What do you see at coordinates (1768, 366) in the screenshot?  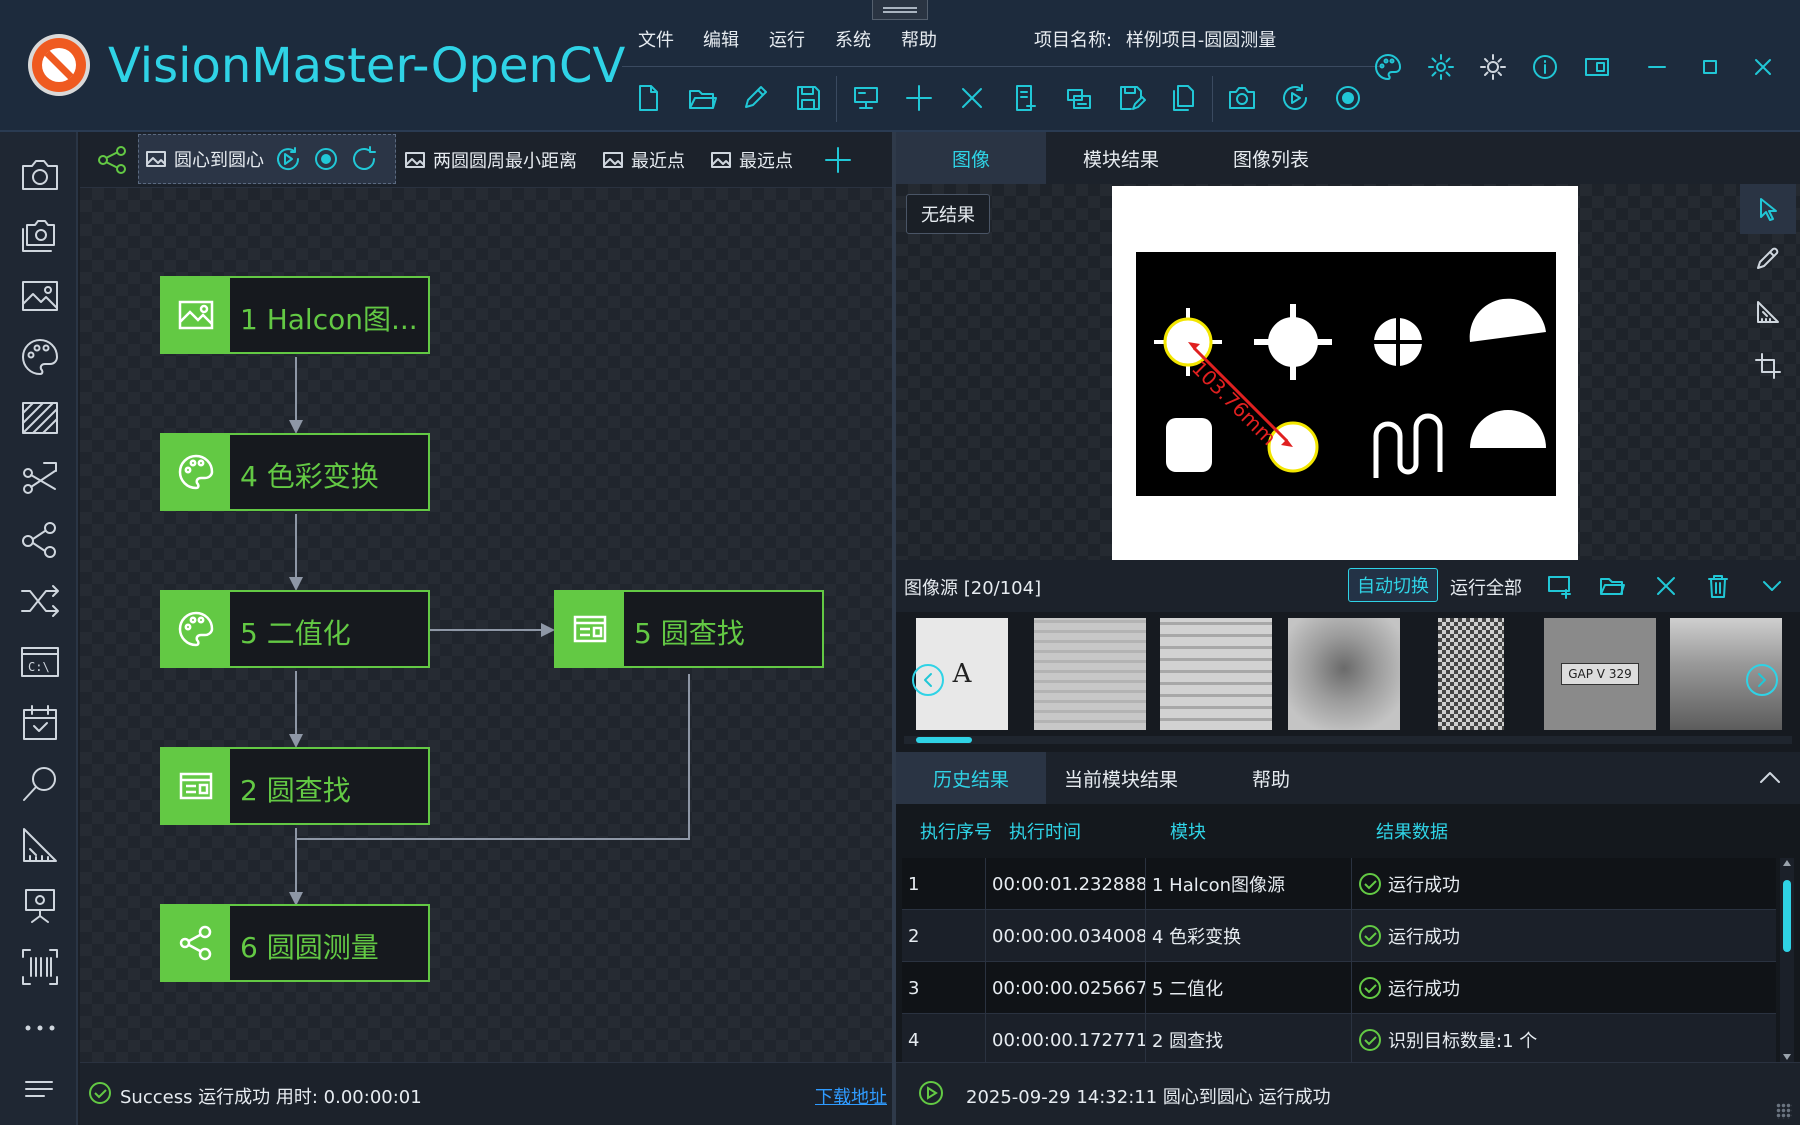 I see `crop-icon` at bounding box center [1768, 366].